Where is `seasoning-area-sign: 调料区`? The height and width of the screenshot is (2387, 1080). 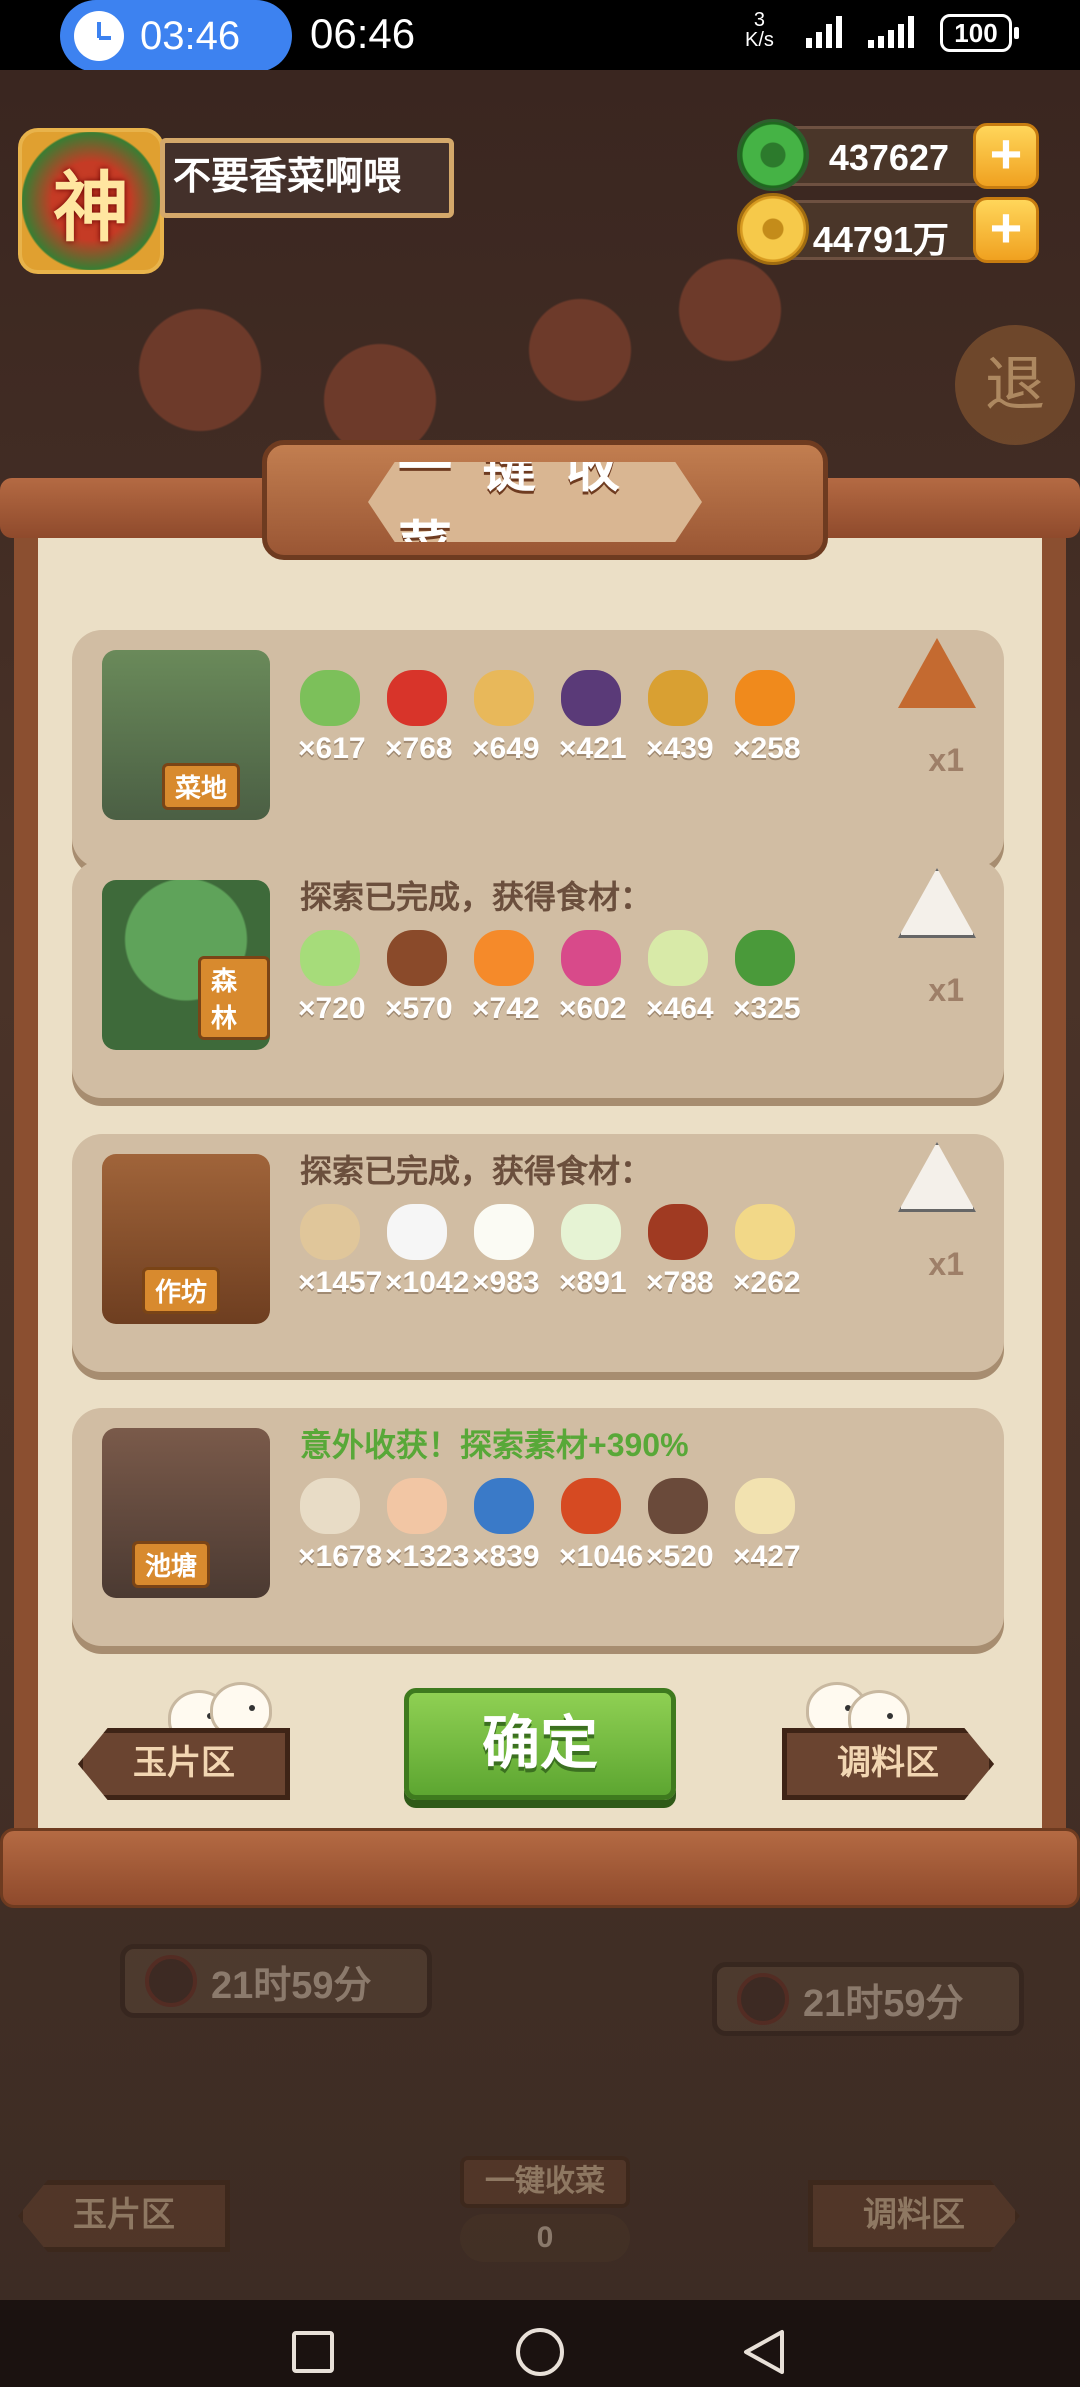
seasoning-area-sign: 调料区 is located at coordinates (914, 2216).